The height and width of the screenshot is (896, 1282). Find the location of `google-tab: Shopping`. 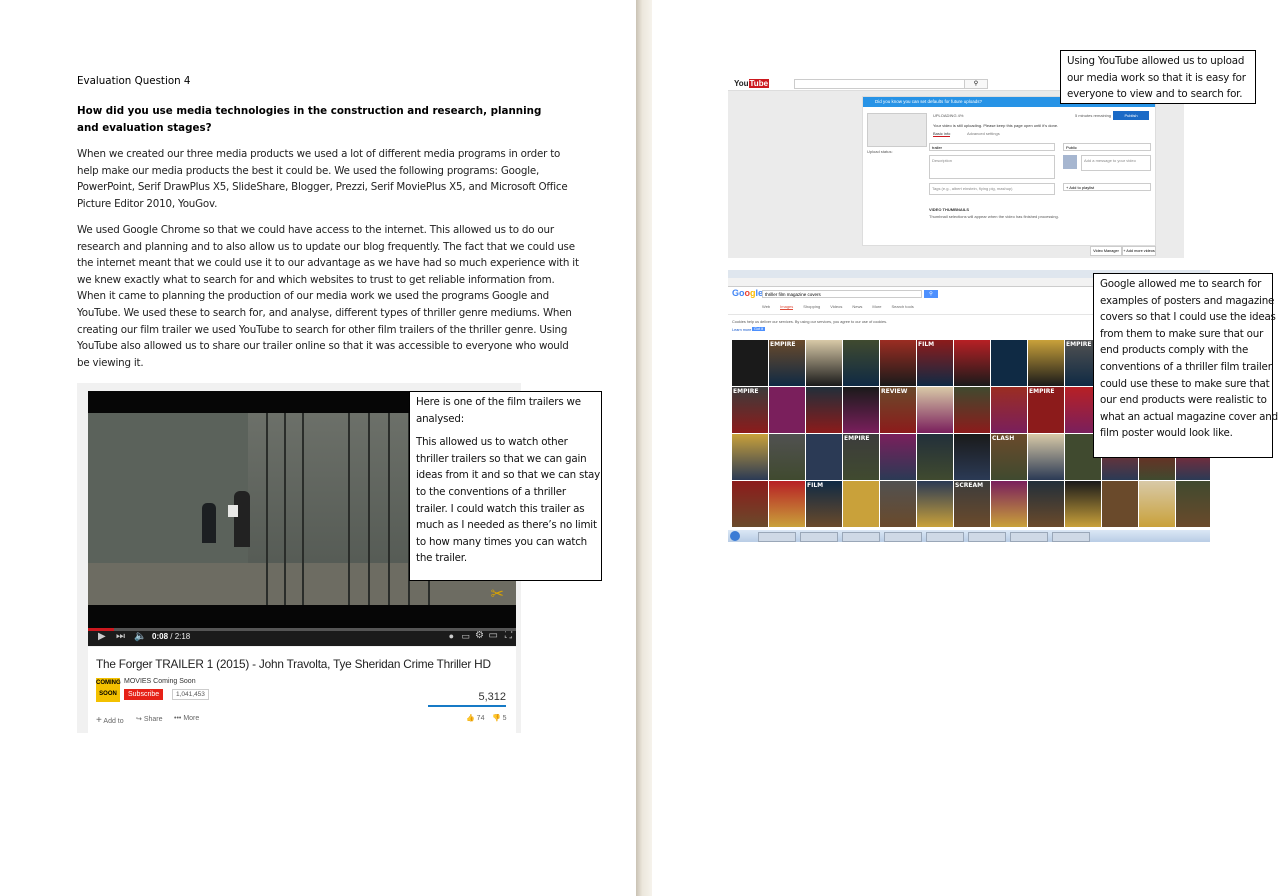

google-tab: Shopping is located at coordinates (811, 306).